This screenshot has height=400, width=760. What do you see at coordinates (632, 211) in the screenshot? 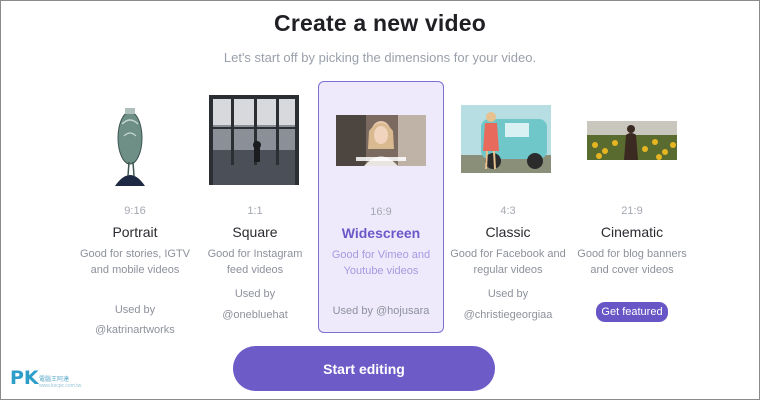
I see `ratio-label: 21:9` at bounding box center [632, 211].